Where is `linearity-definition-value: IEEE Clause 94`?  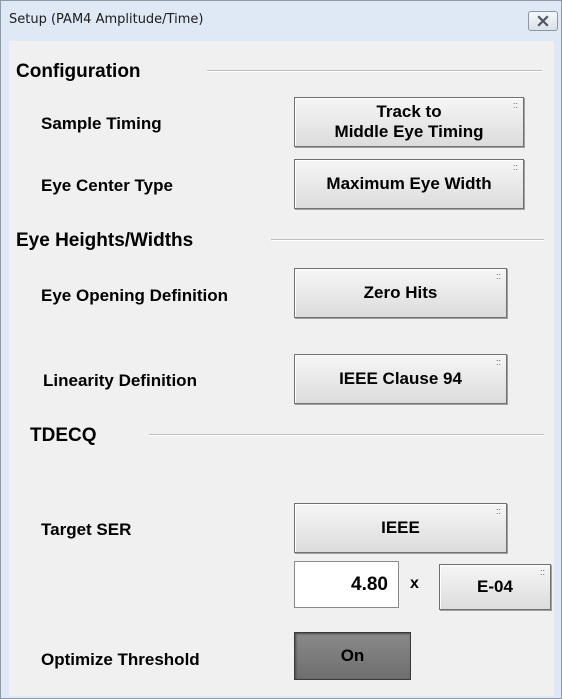 linearity-definition-value: IEEE Clause 94 is located at coordinates (400, 378).